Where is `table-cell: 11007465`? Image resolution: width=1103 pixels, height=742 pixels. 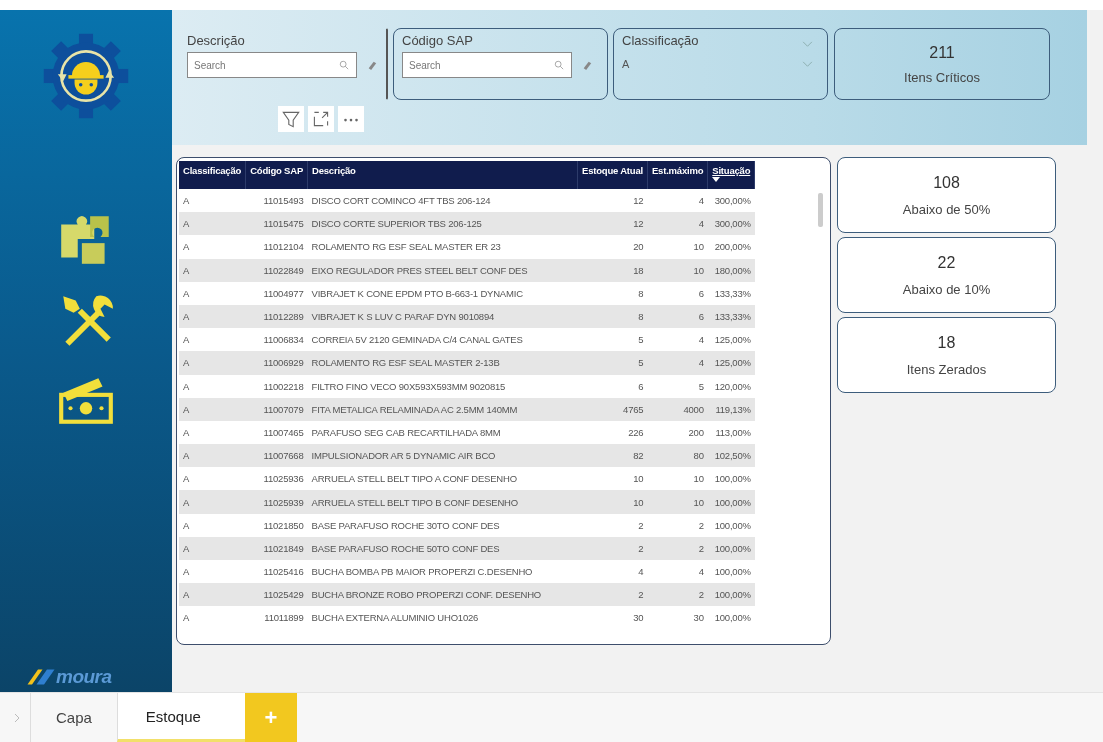 table-cell: 11007465 is located at coordinates (276, 432).